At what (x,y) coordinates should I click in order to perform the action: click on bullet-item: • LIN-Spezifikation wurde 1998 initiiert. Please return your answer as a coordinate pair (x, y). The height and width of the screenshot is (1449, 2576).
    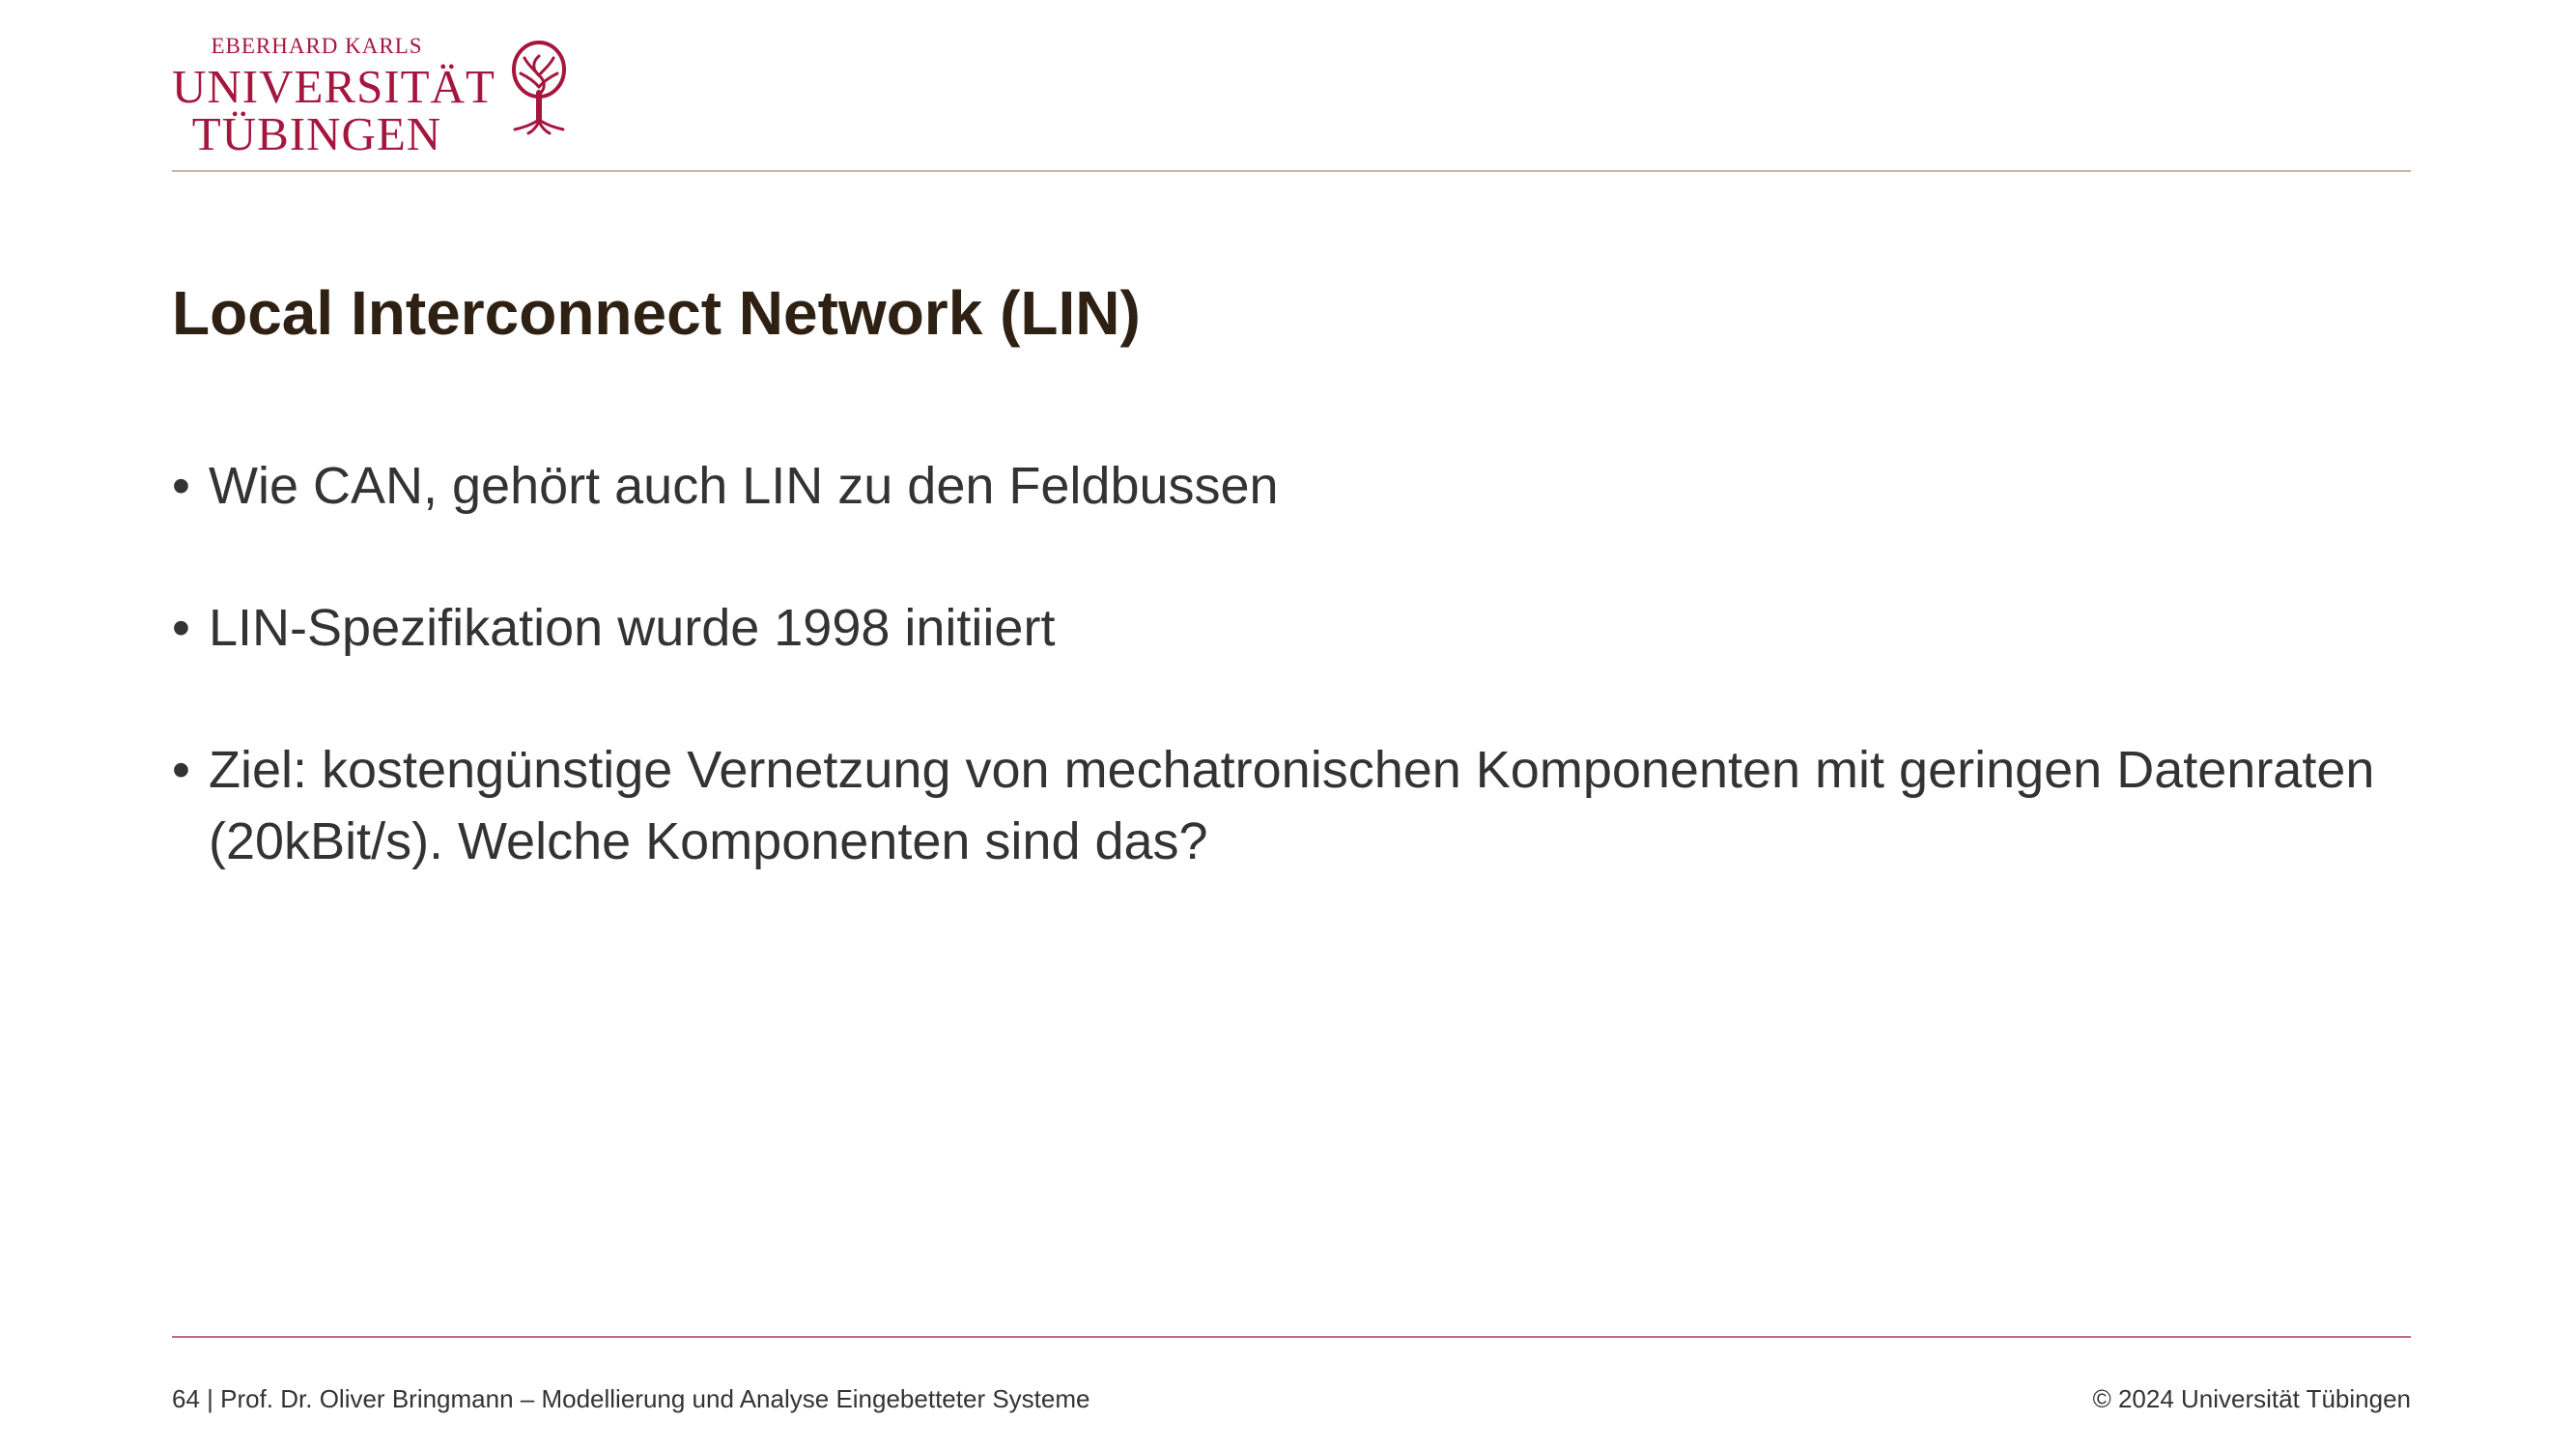
    Looking at the image, I should click on (1287, 628).